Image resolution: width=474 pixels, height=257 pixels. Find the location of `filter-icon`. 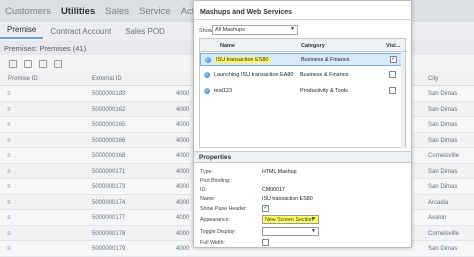

filter-icon is located at coordinates (28, 63).